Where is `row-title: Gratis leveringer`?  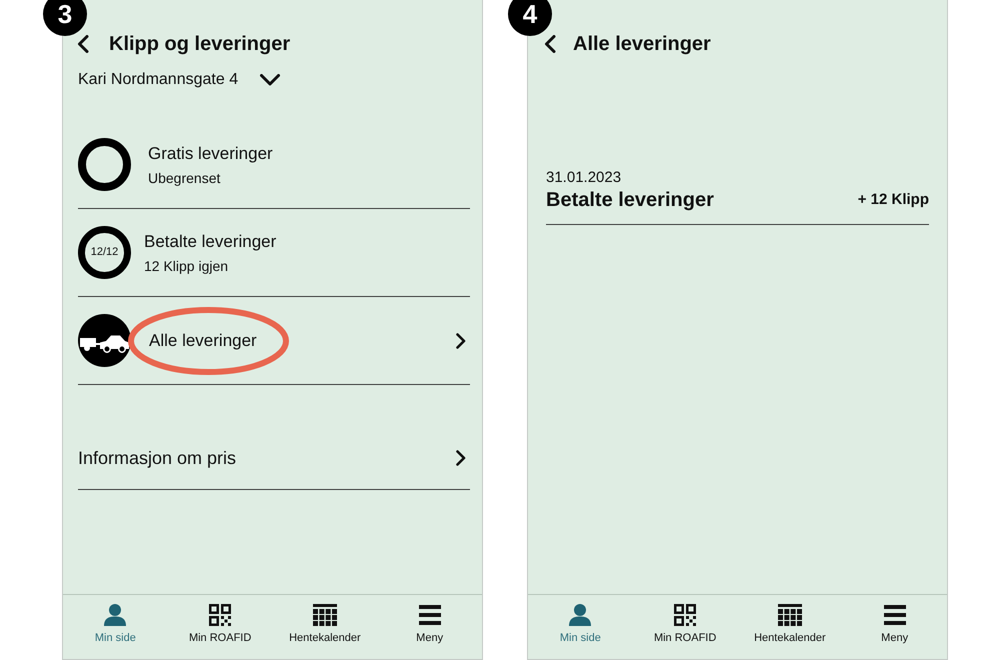
row-title: Gratis leveringer is located at coordinates (210, 153).